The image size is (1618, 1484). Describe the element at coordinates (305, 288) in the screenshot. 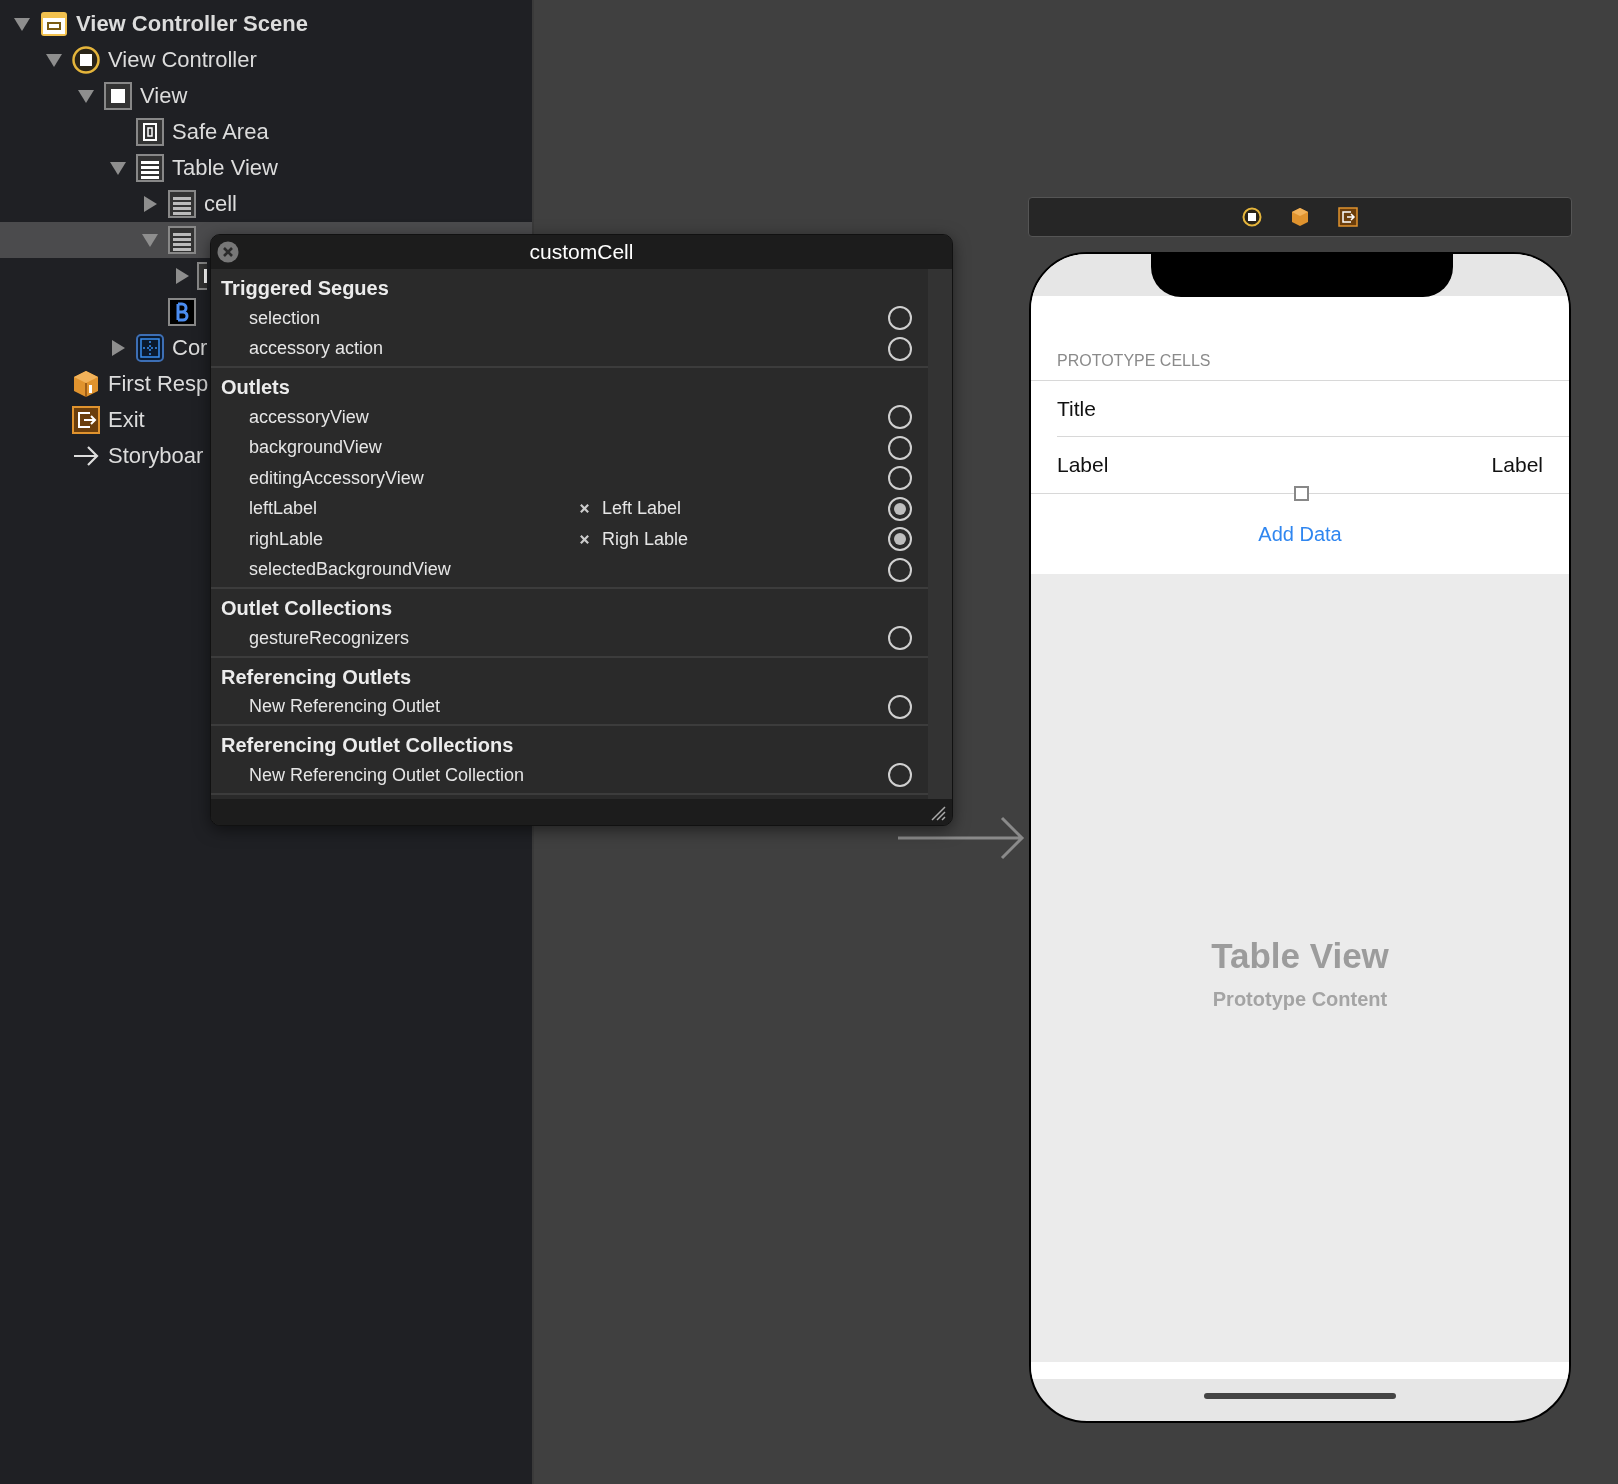

I see `section-heading: Triggered Segues` at that location.